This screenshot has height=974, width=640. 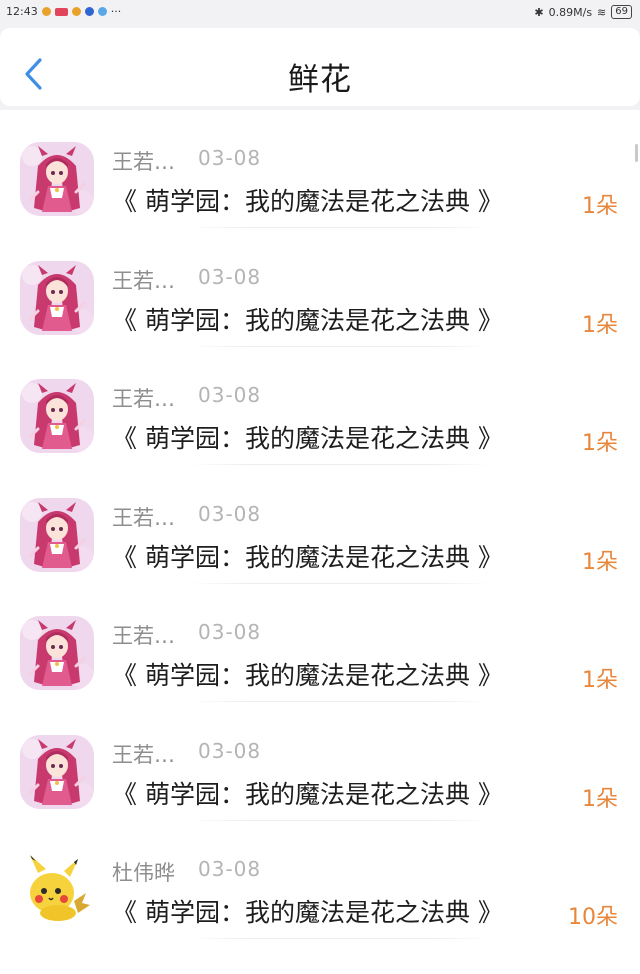 What do you see at coordinates (320, 880) in the screenshot?
I see `list-item: 杜伟晔 03-08 《 萌学园：我的魔法是花之法典 》 10朵` at bounding box center [320, 880].